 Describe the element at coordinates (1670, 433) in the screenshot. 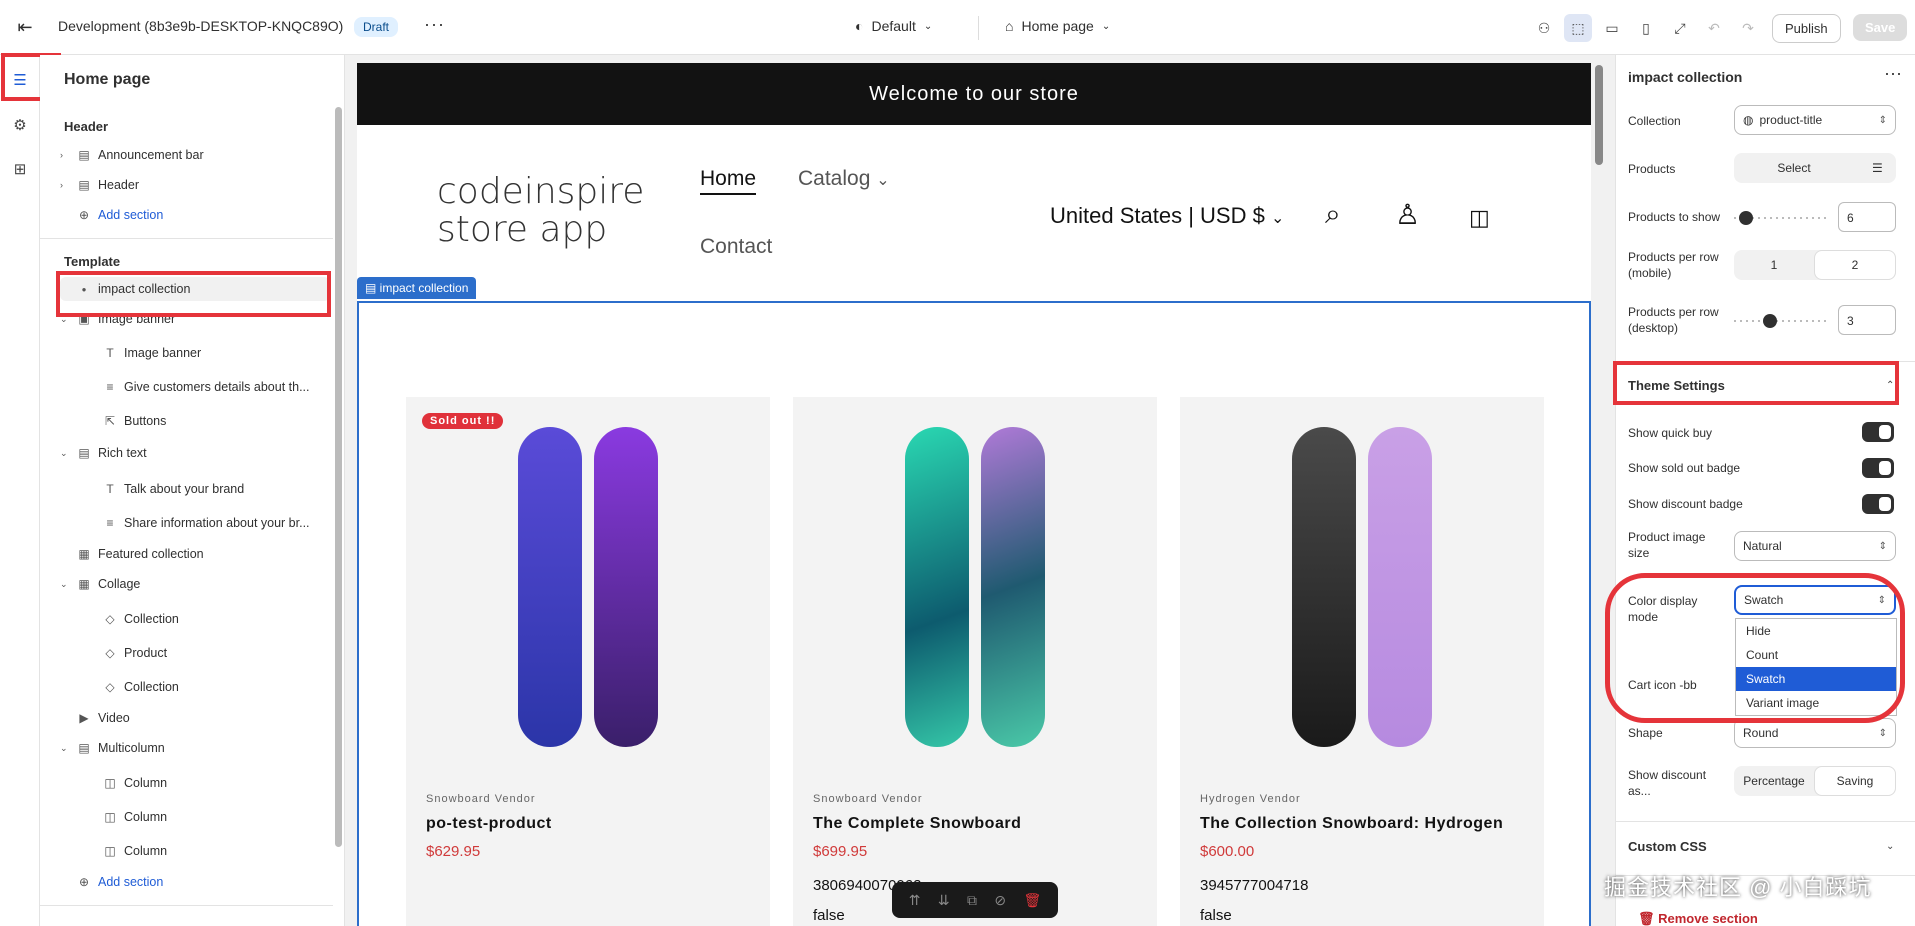

I see `show-quick-buy-label: Show quick buy` at that location.